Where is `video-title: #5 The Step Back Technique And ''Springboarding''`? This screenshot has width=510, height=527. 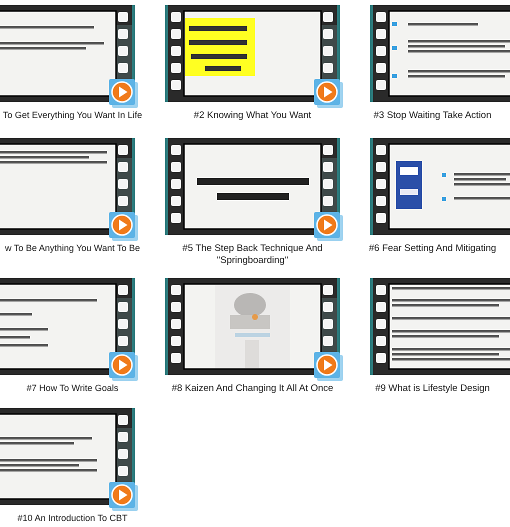 video-title: #5 The Step Back Technique And ''Springboarding'' is located at coordinates (252, 255).